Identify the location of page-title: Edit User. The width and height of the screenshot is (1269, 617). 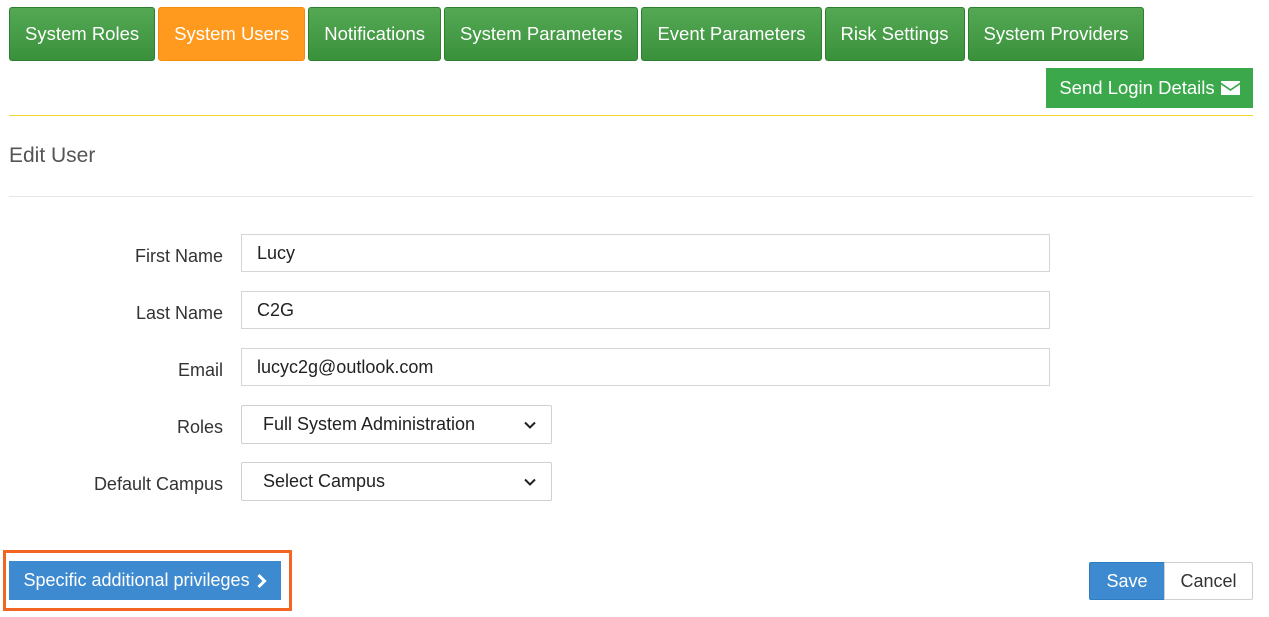
(52, 155).